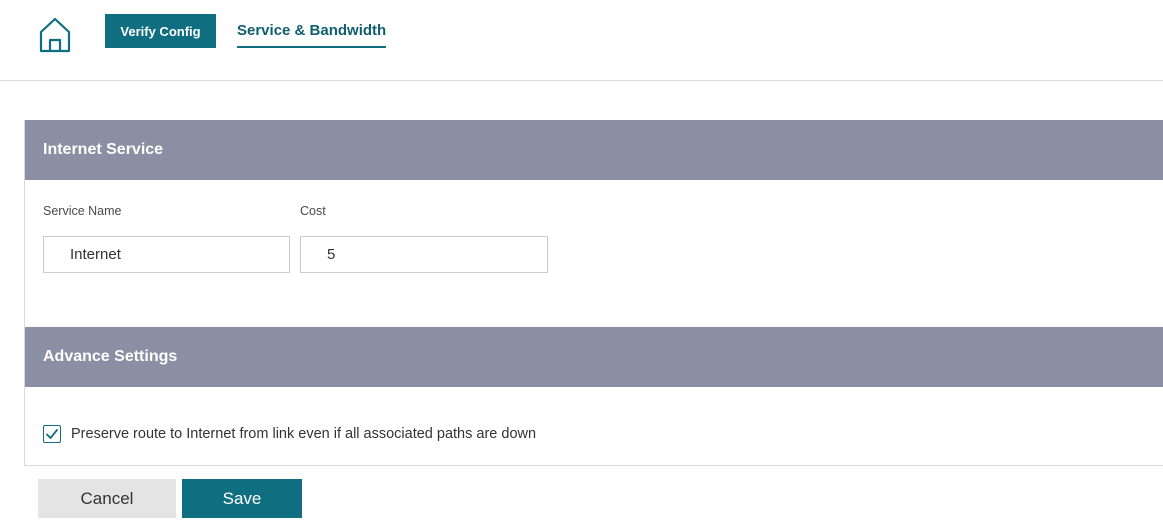 Image resolution: width=1163 pixels, height=523 pixels. Describe the element at coordinates (313, 211) in the screenshot. I see `cost-label: Cost` at that location.